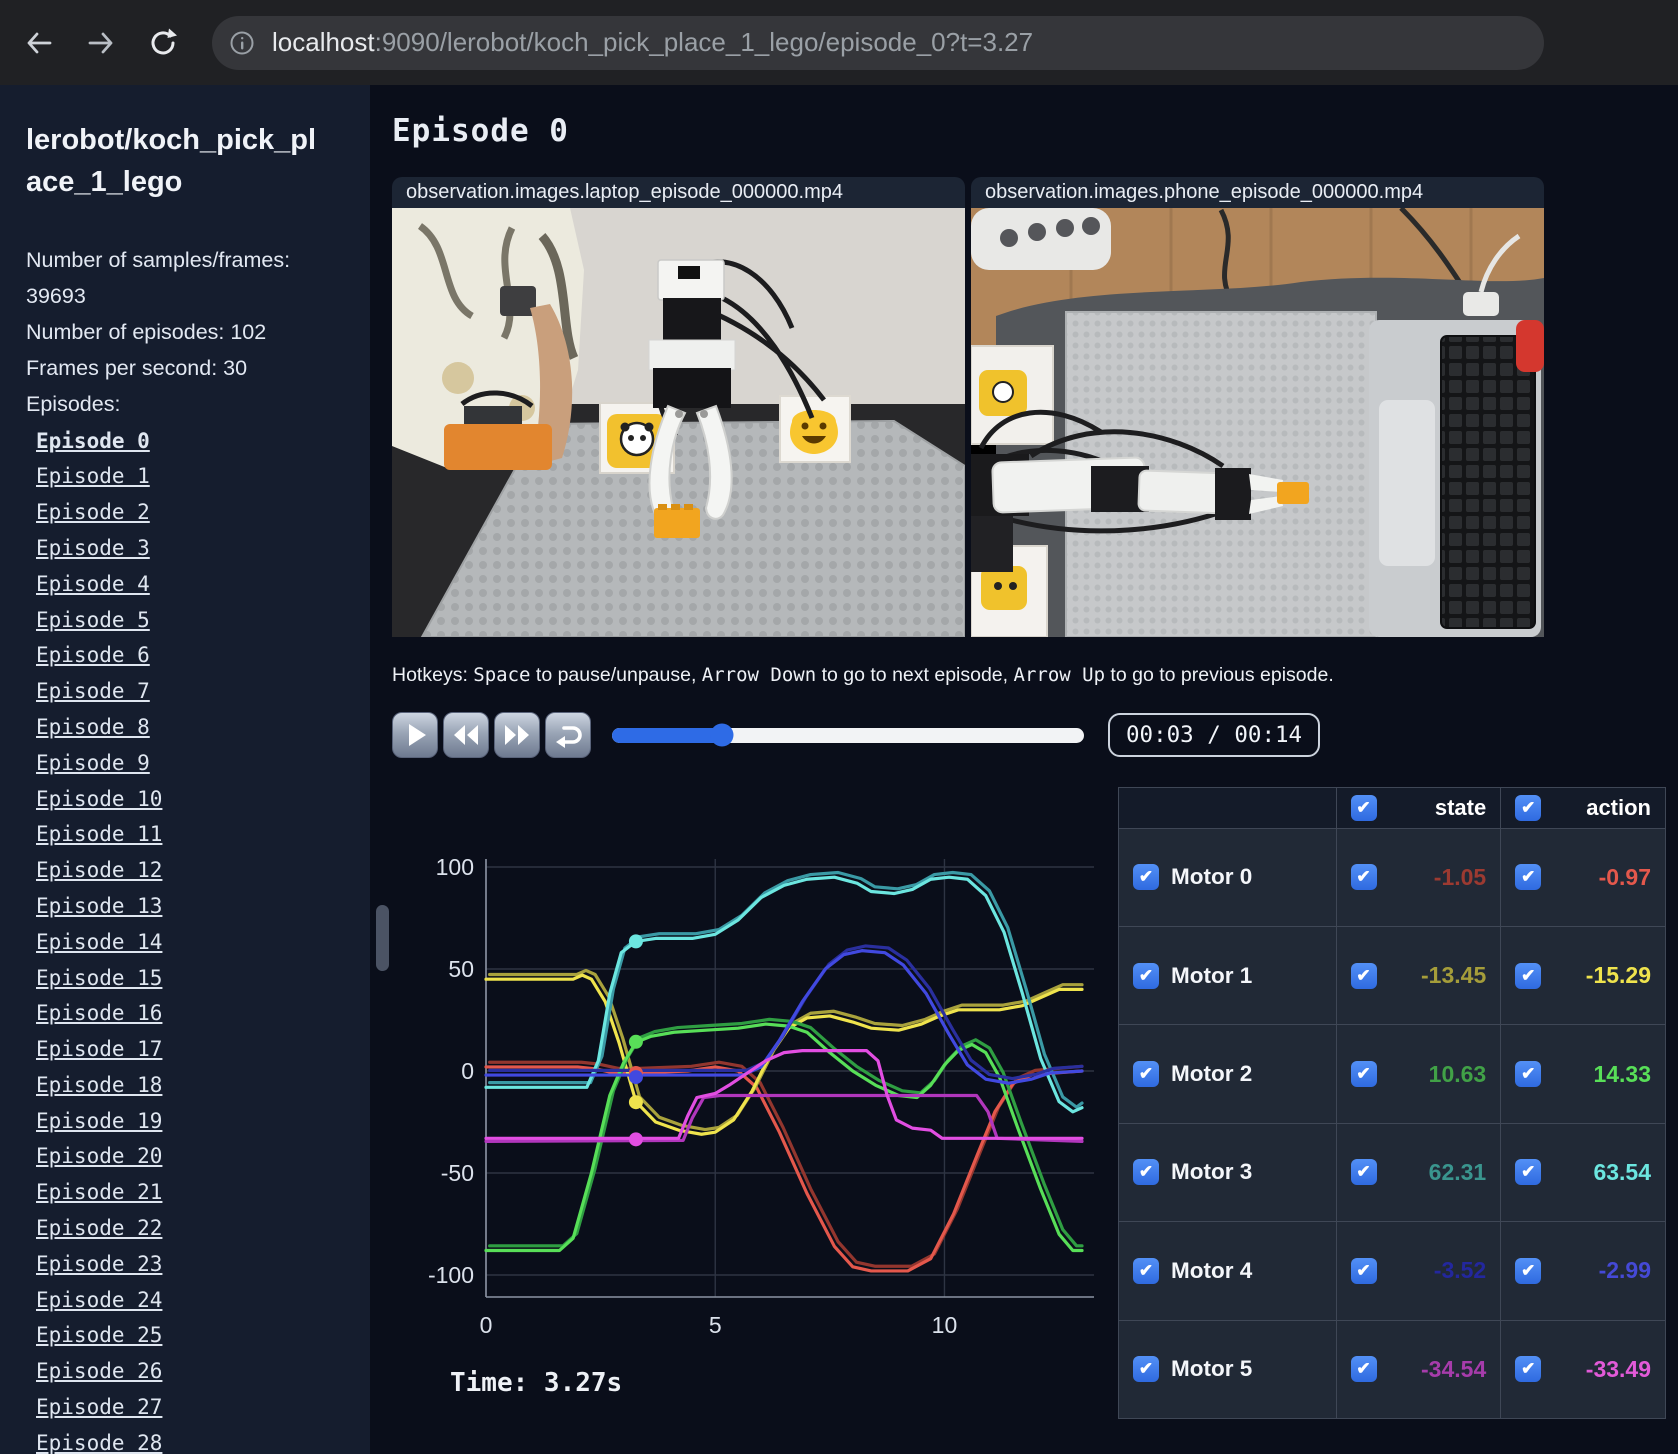  Describe the element at coordinates (137, 367) in the screenshot. I see `fps-info: Frames per second: 30` at that location.